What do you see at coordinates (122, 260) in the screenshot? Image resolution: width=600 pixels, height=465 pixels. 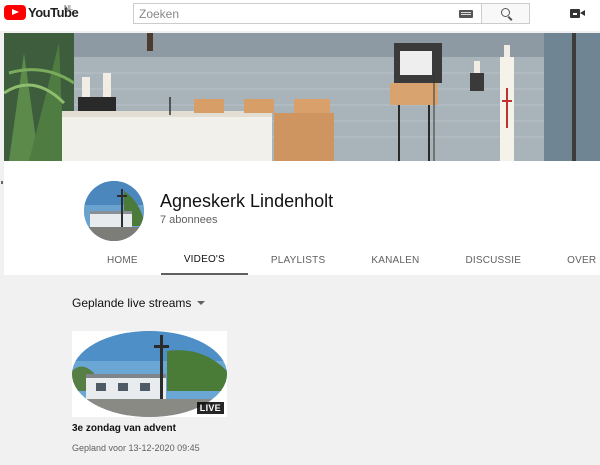 I see `tab-home: HOME` at bounding box center [122, 260].